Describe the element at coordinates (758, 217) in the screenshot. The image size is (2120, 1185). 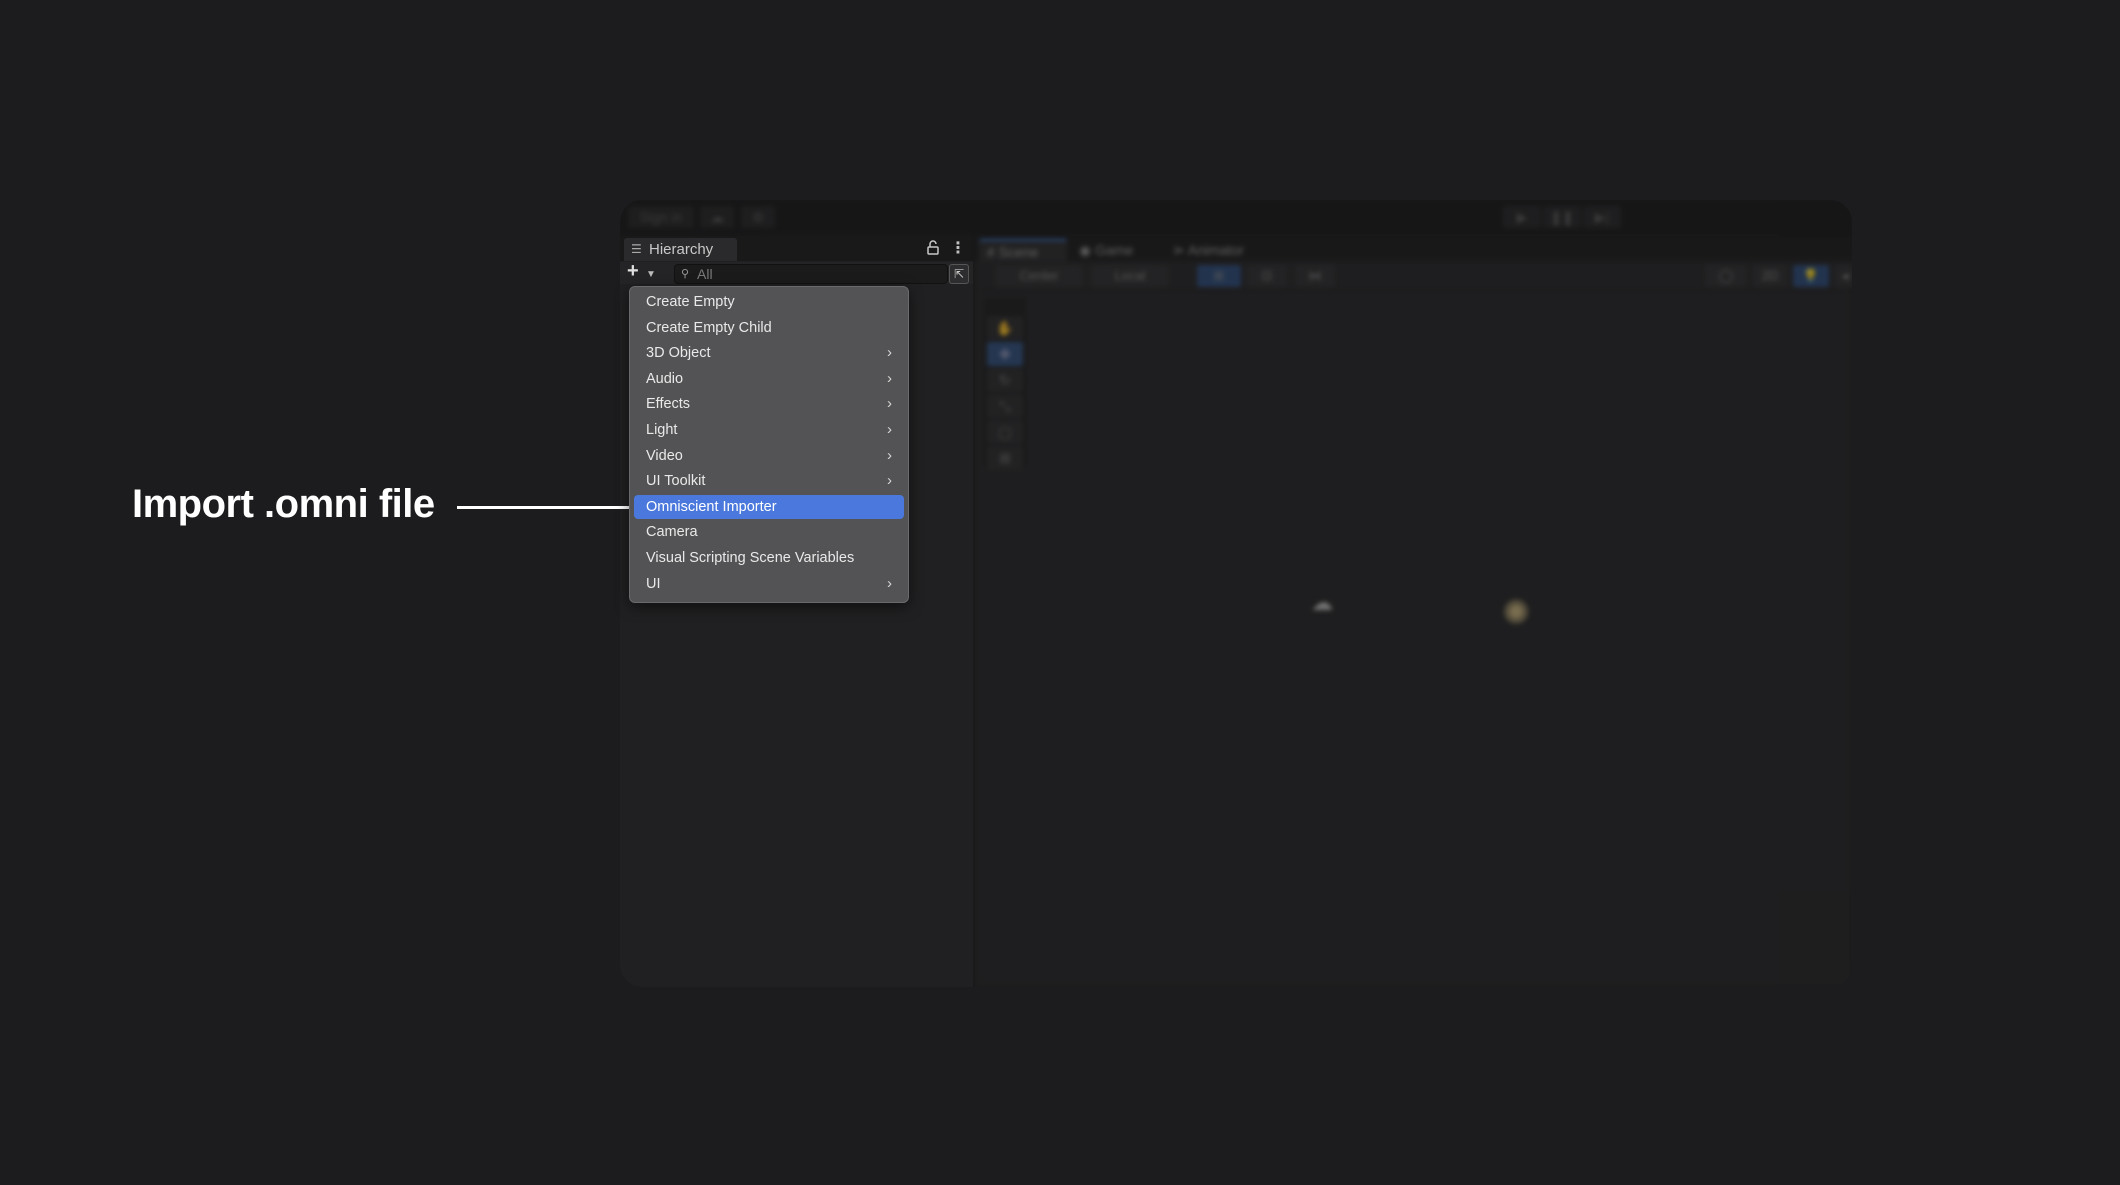
I see `gear-icon: ⚙` at that location.